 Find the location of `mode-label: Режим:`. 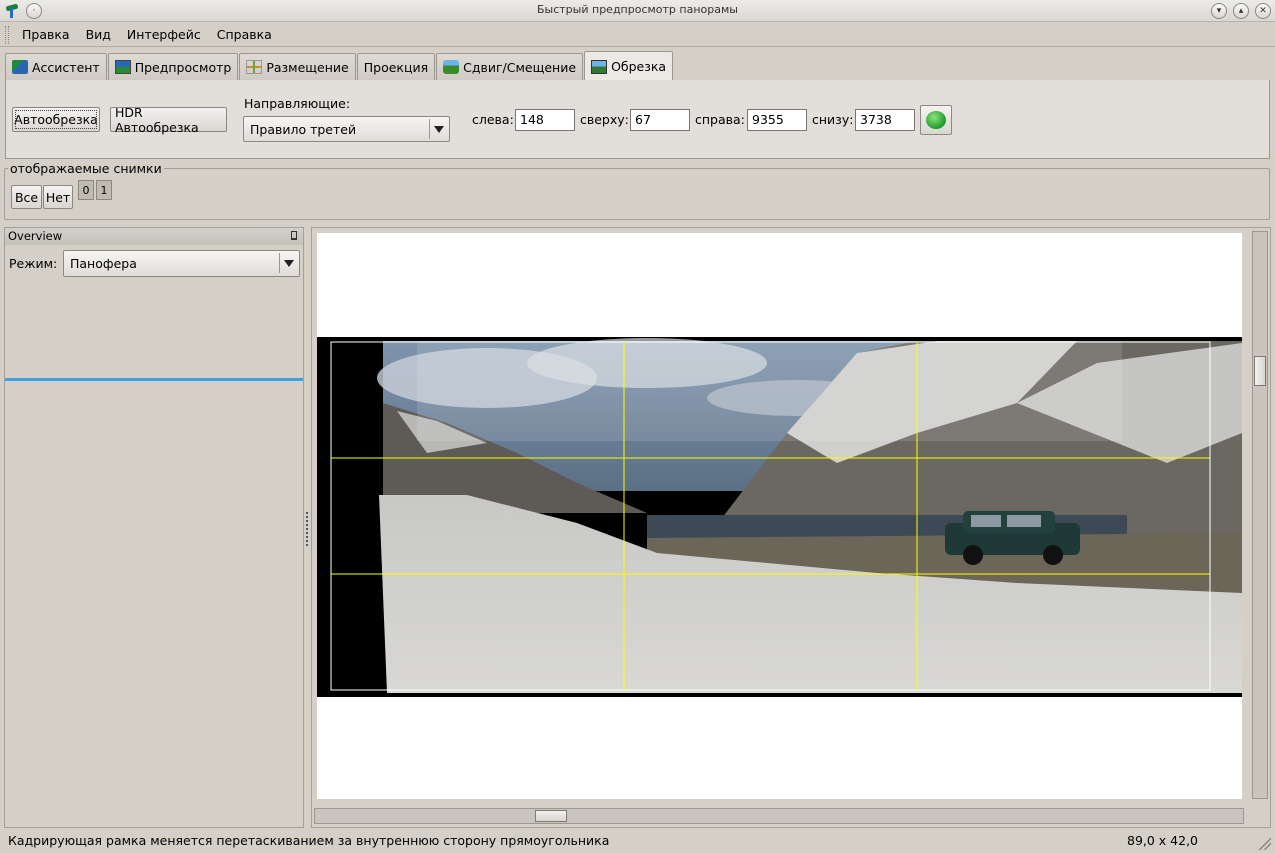

mode-label: Режим: is located at coordinates (33, 263).